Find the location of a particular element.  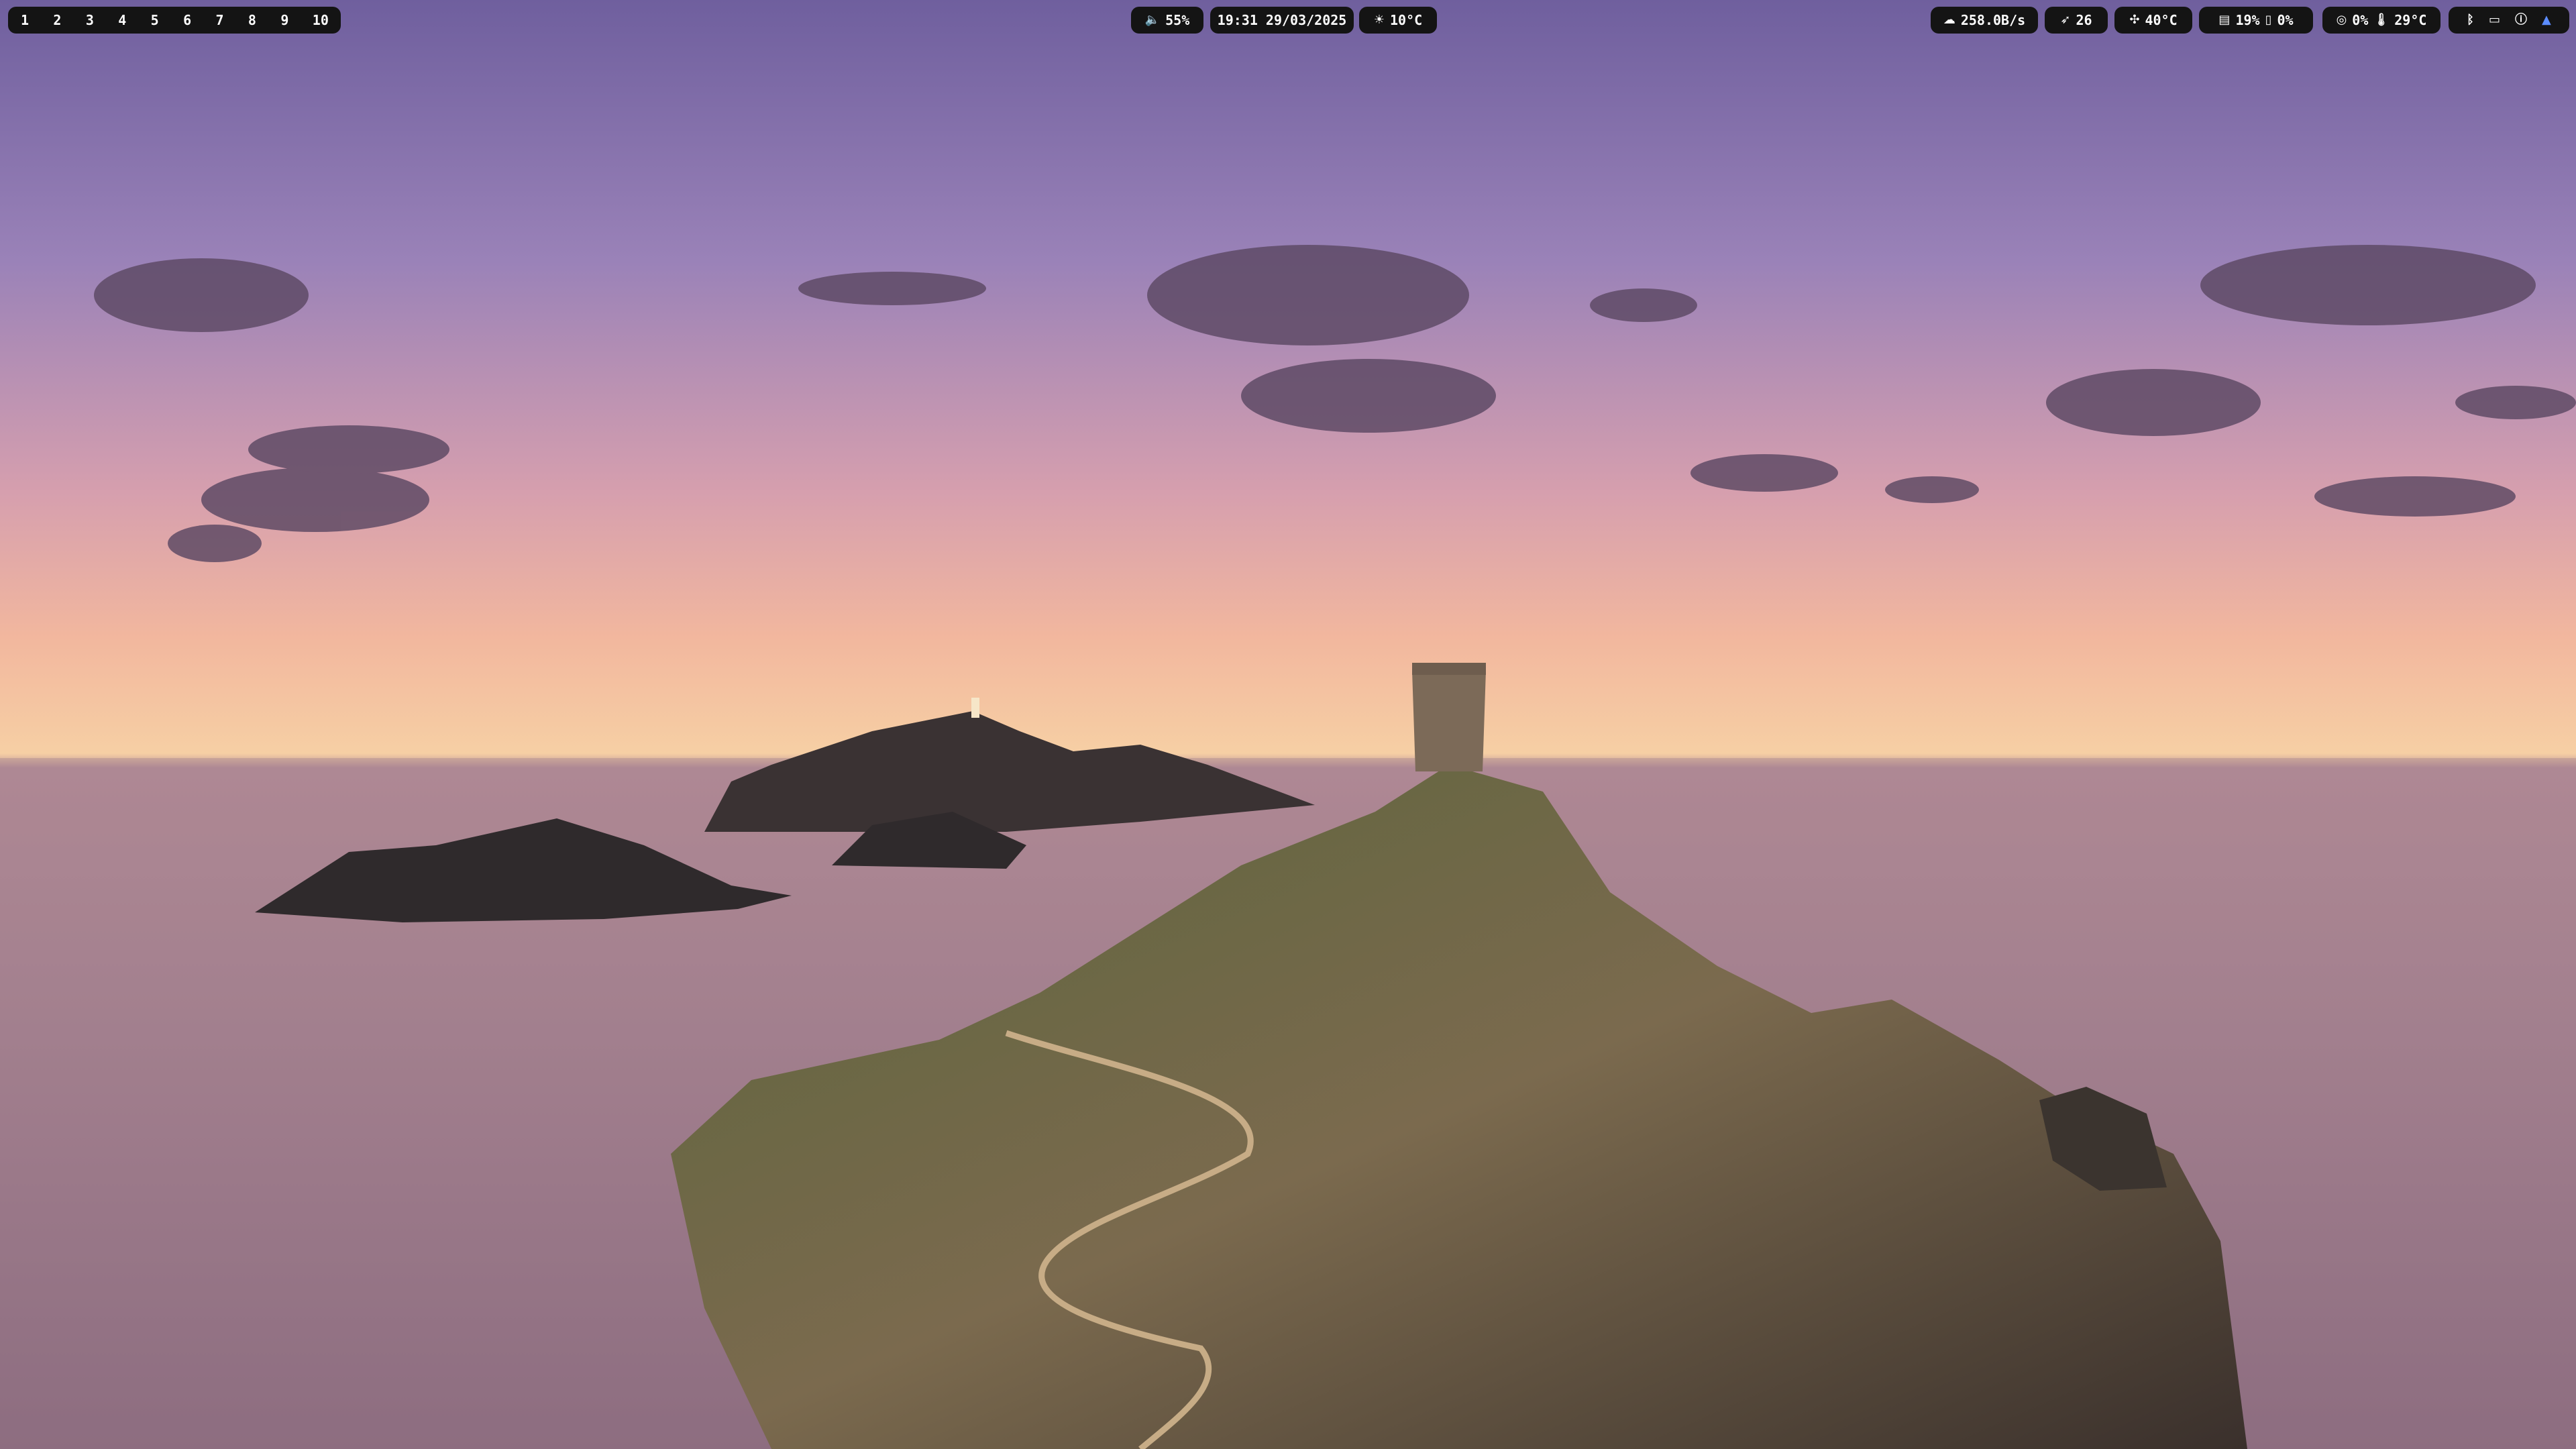

clock-value: 19:31 29/03/2025 is located at coordinates (1282, 20).